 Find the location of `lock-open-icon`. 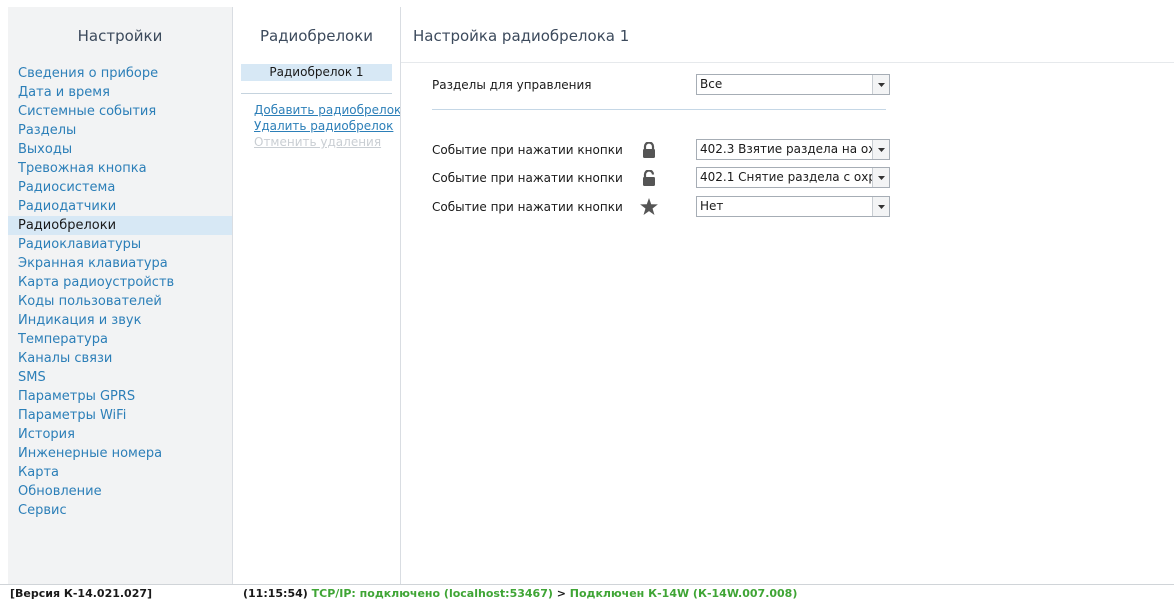

lock-open-icon is located at coordinates (649, 177).